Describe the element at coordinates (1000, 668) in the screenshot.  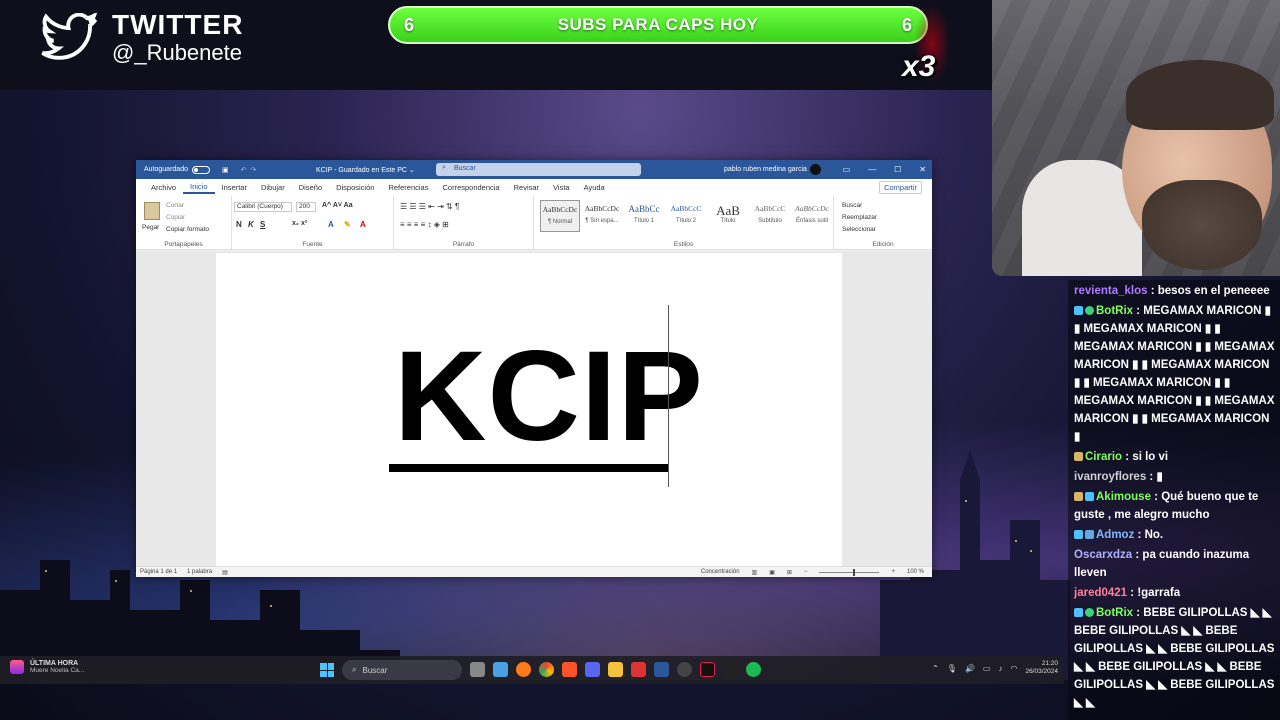
I see `speaker-icon: ♪` at that location.